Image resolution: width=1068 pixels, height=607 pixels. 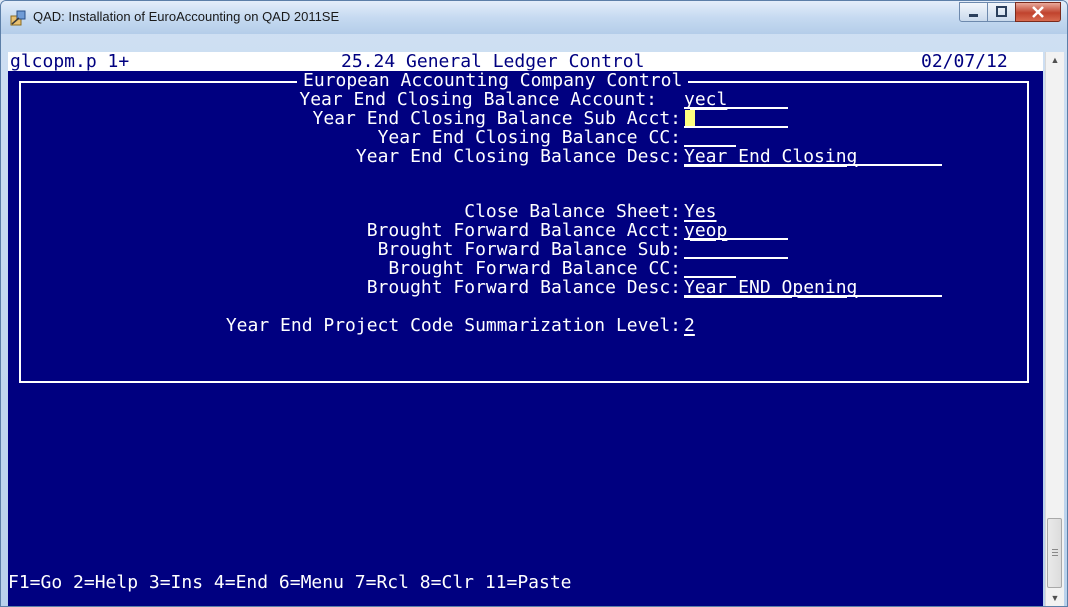 I want to click on scroll-up-arrow-icon: ▲, so click(x=1055, y=60).